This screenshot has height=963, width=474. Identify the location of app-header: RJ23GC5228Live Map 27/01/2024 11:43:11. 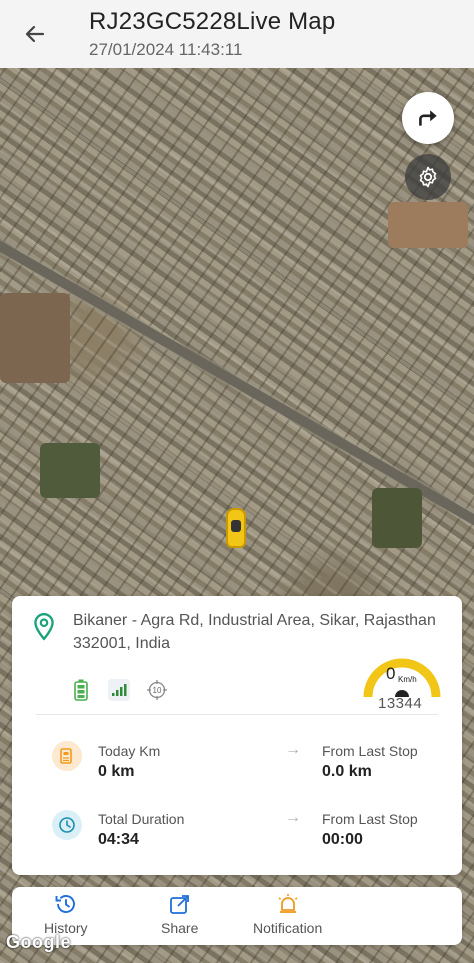
(237, 34).